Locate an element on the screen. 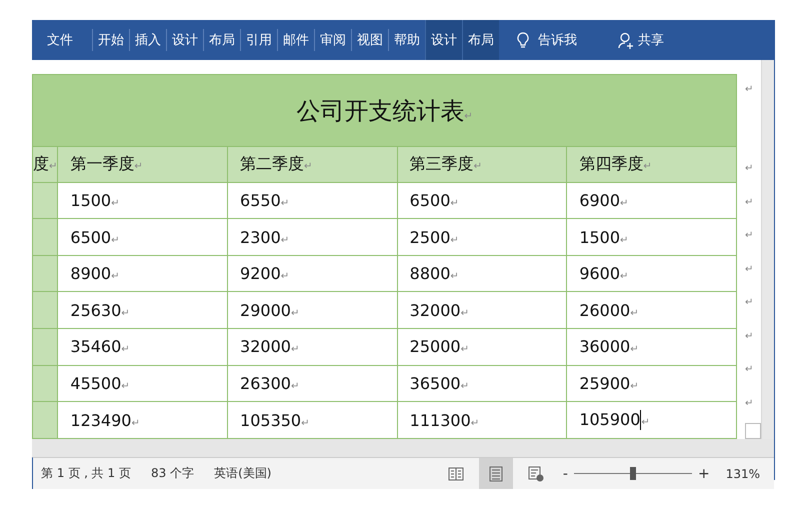  zoom-out-button: - is located at coordinates (565, 474).